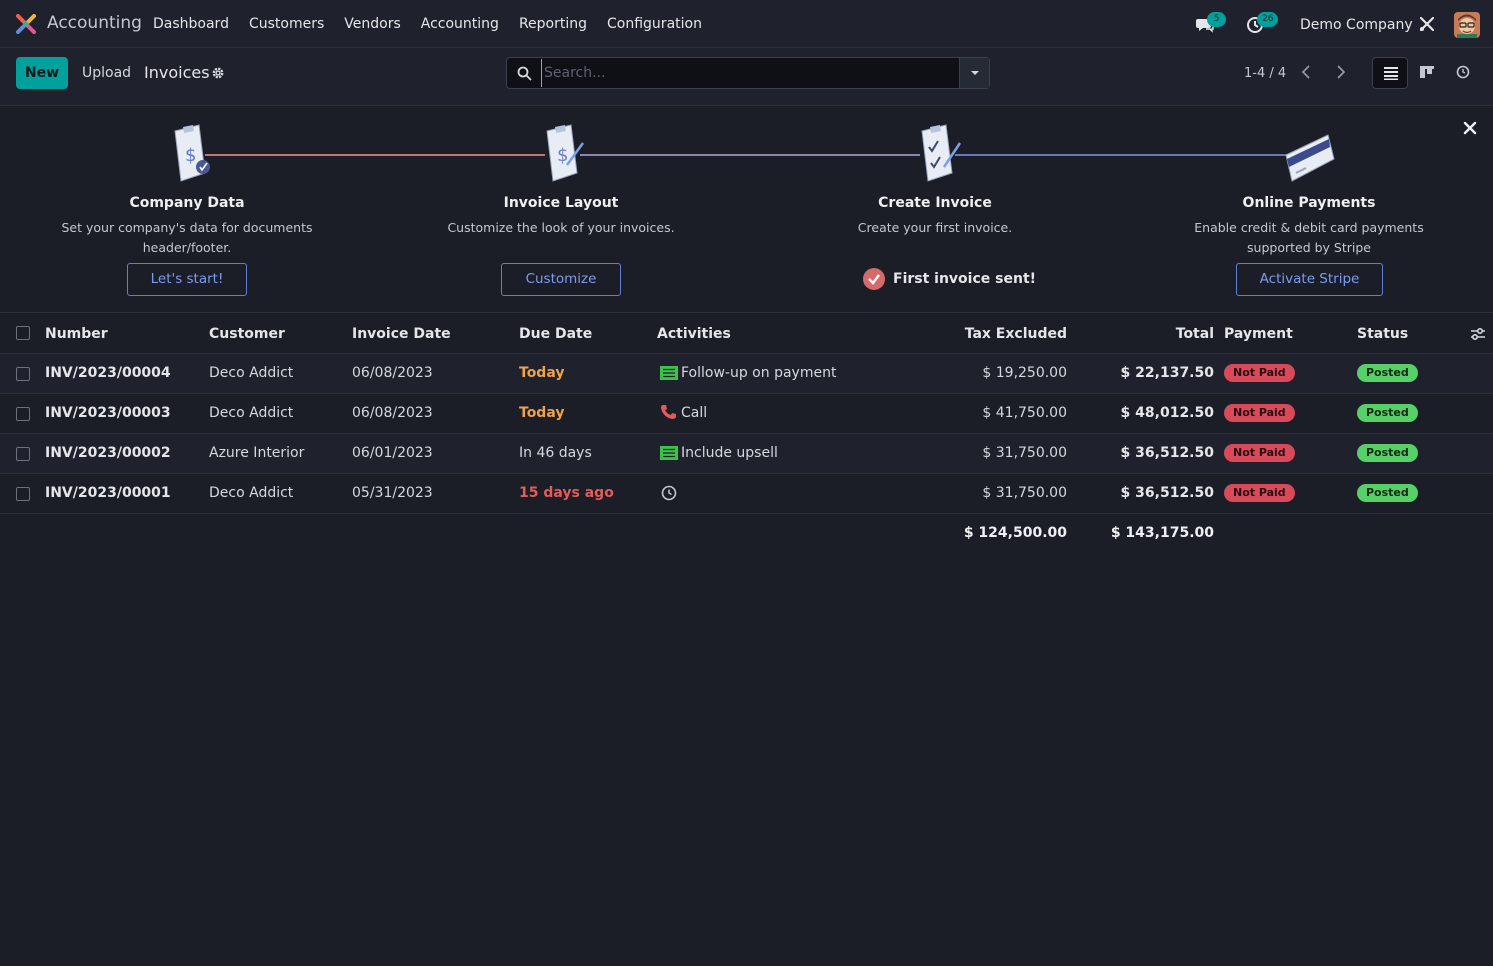 The image size is (1493, 966). I want to click on column-header-invoice-date: Invoice Date, so click(401, 334).